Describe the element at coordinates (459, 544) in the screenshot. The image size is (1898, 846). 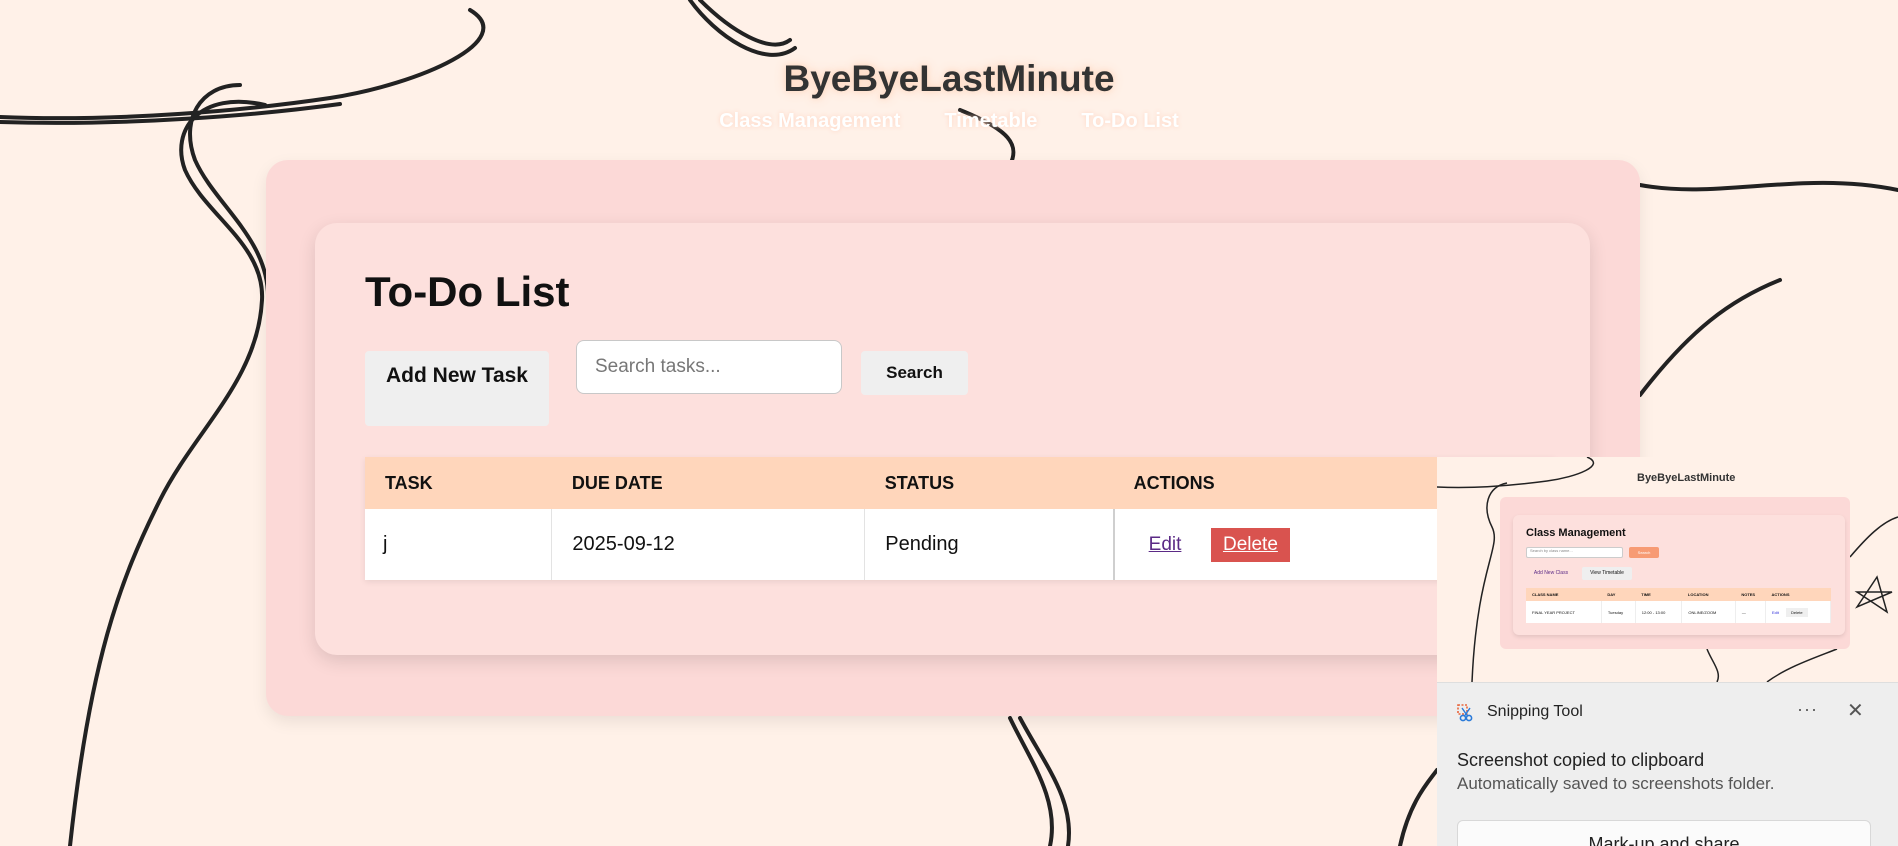
I see `task-cell: j` at that location.